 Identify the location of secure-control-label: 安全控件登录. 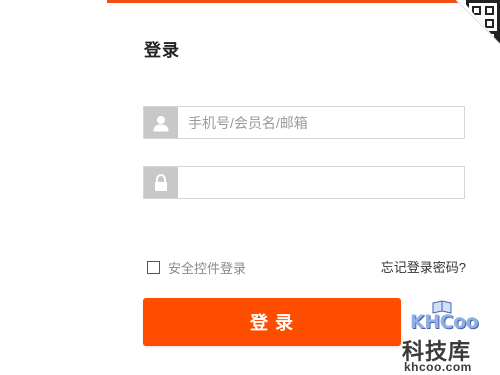
(207, 268).